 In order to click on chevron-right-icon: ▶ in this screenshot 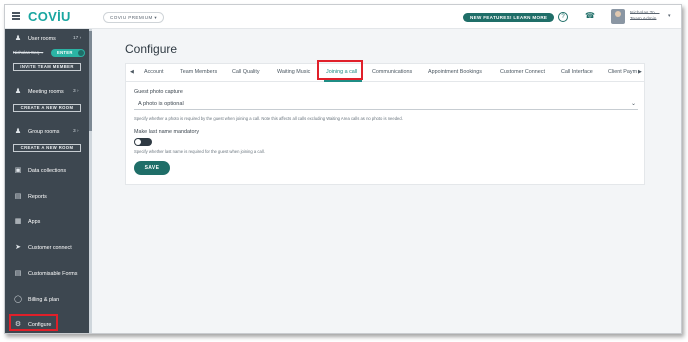, I will do `click(640, 72)`.